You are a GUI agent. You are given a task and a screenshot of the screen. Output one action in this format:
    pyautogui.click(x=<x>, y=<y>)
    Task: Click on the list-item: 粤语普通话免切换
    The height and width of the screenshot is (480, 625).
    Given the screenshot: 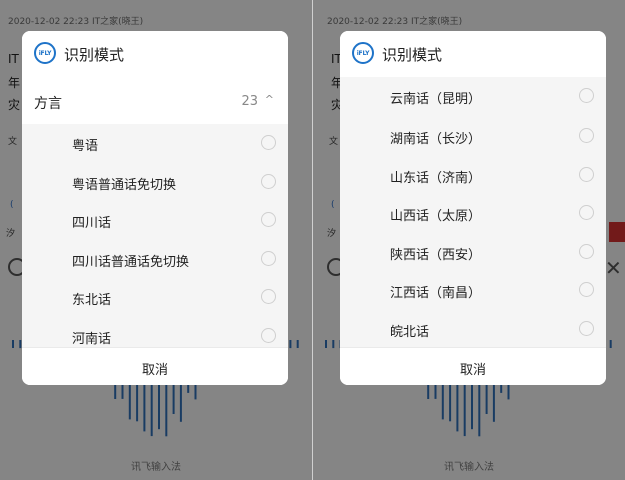 What is the action you would take?
    pyautogui.click(x=155, y=181)
    